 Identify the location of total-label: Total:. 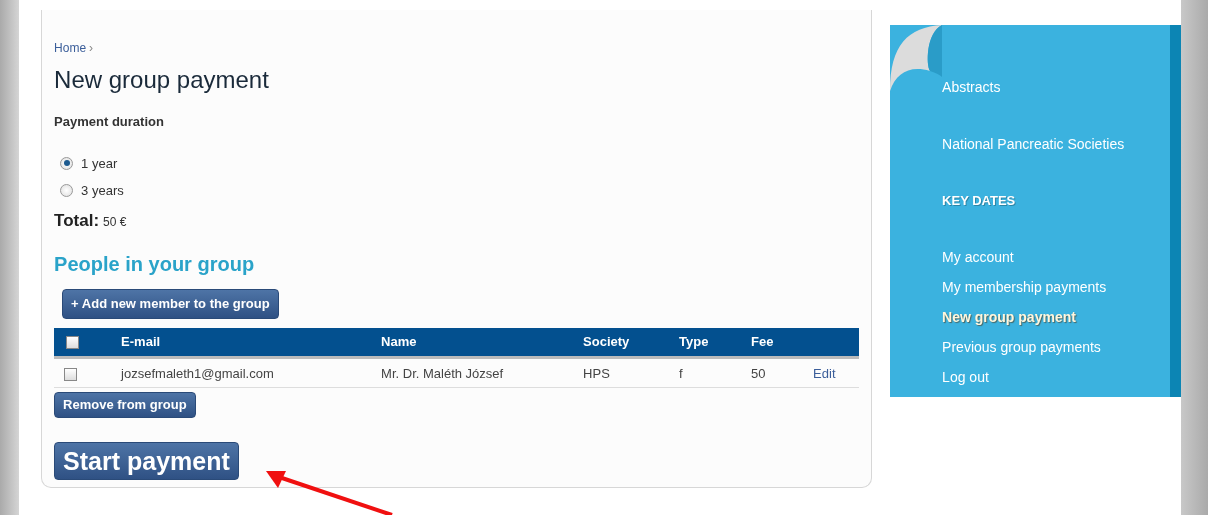
(77, 220).